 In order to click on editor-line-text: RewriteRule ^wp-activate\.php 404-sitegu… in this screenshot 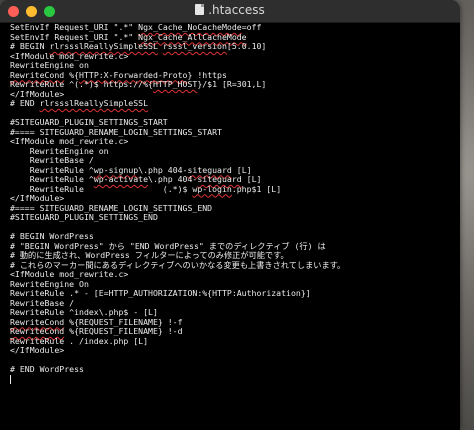, I will do `click(136, 179)`.